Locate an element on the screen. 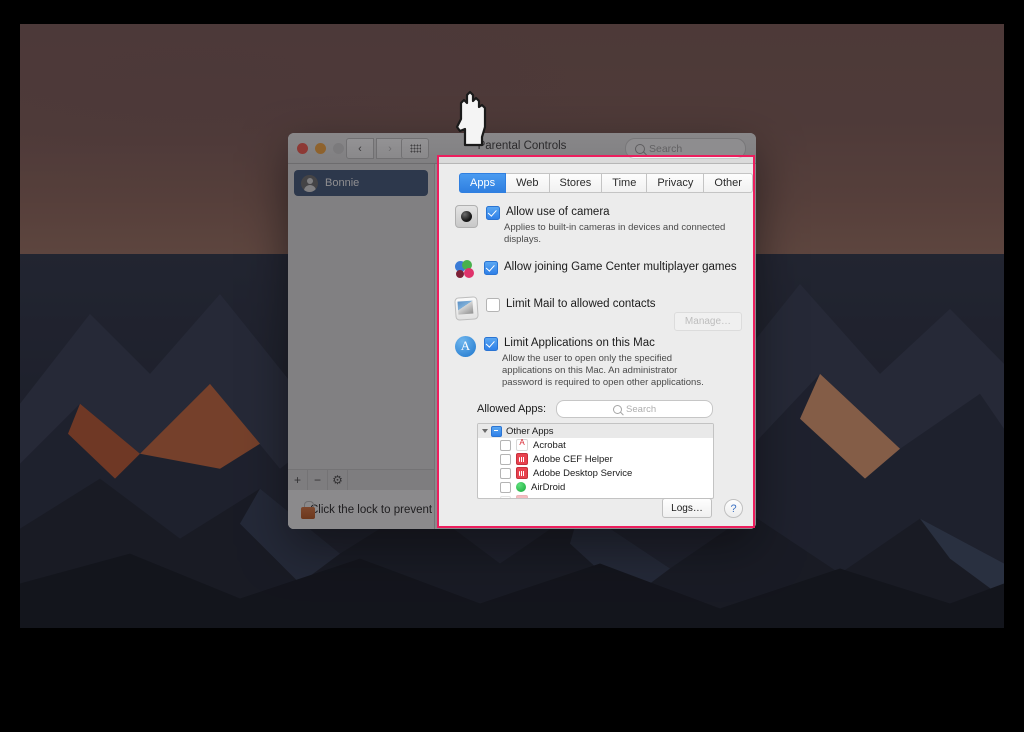 The image size is (1024, 732). sidebar-toolbar: + − ⚙ is located at coordinates (361, 479).